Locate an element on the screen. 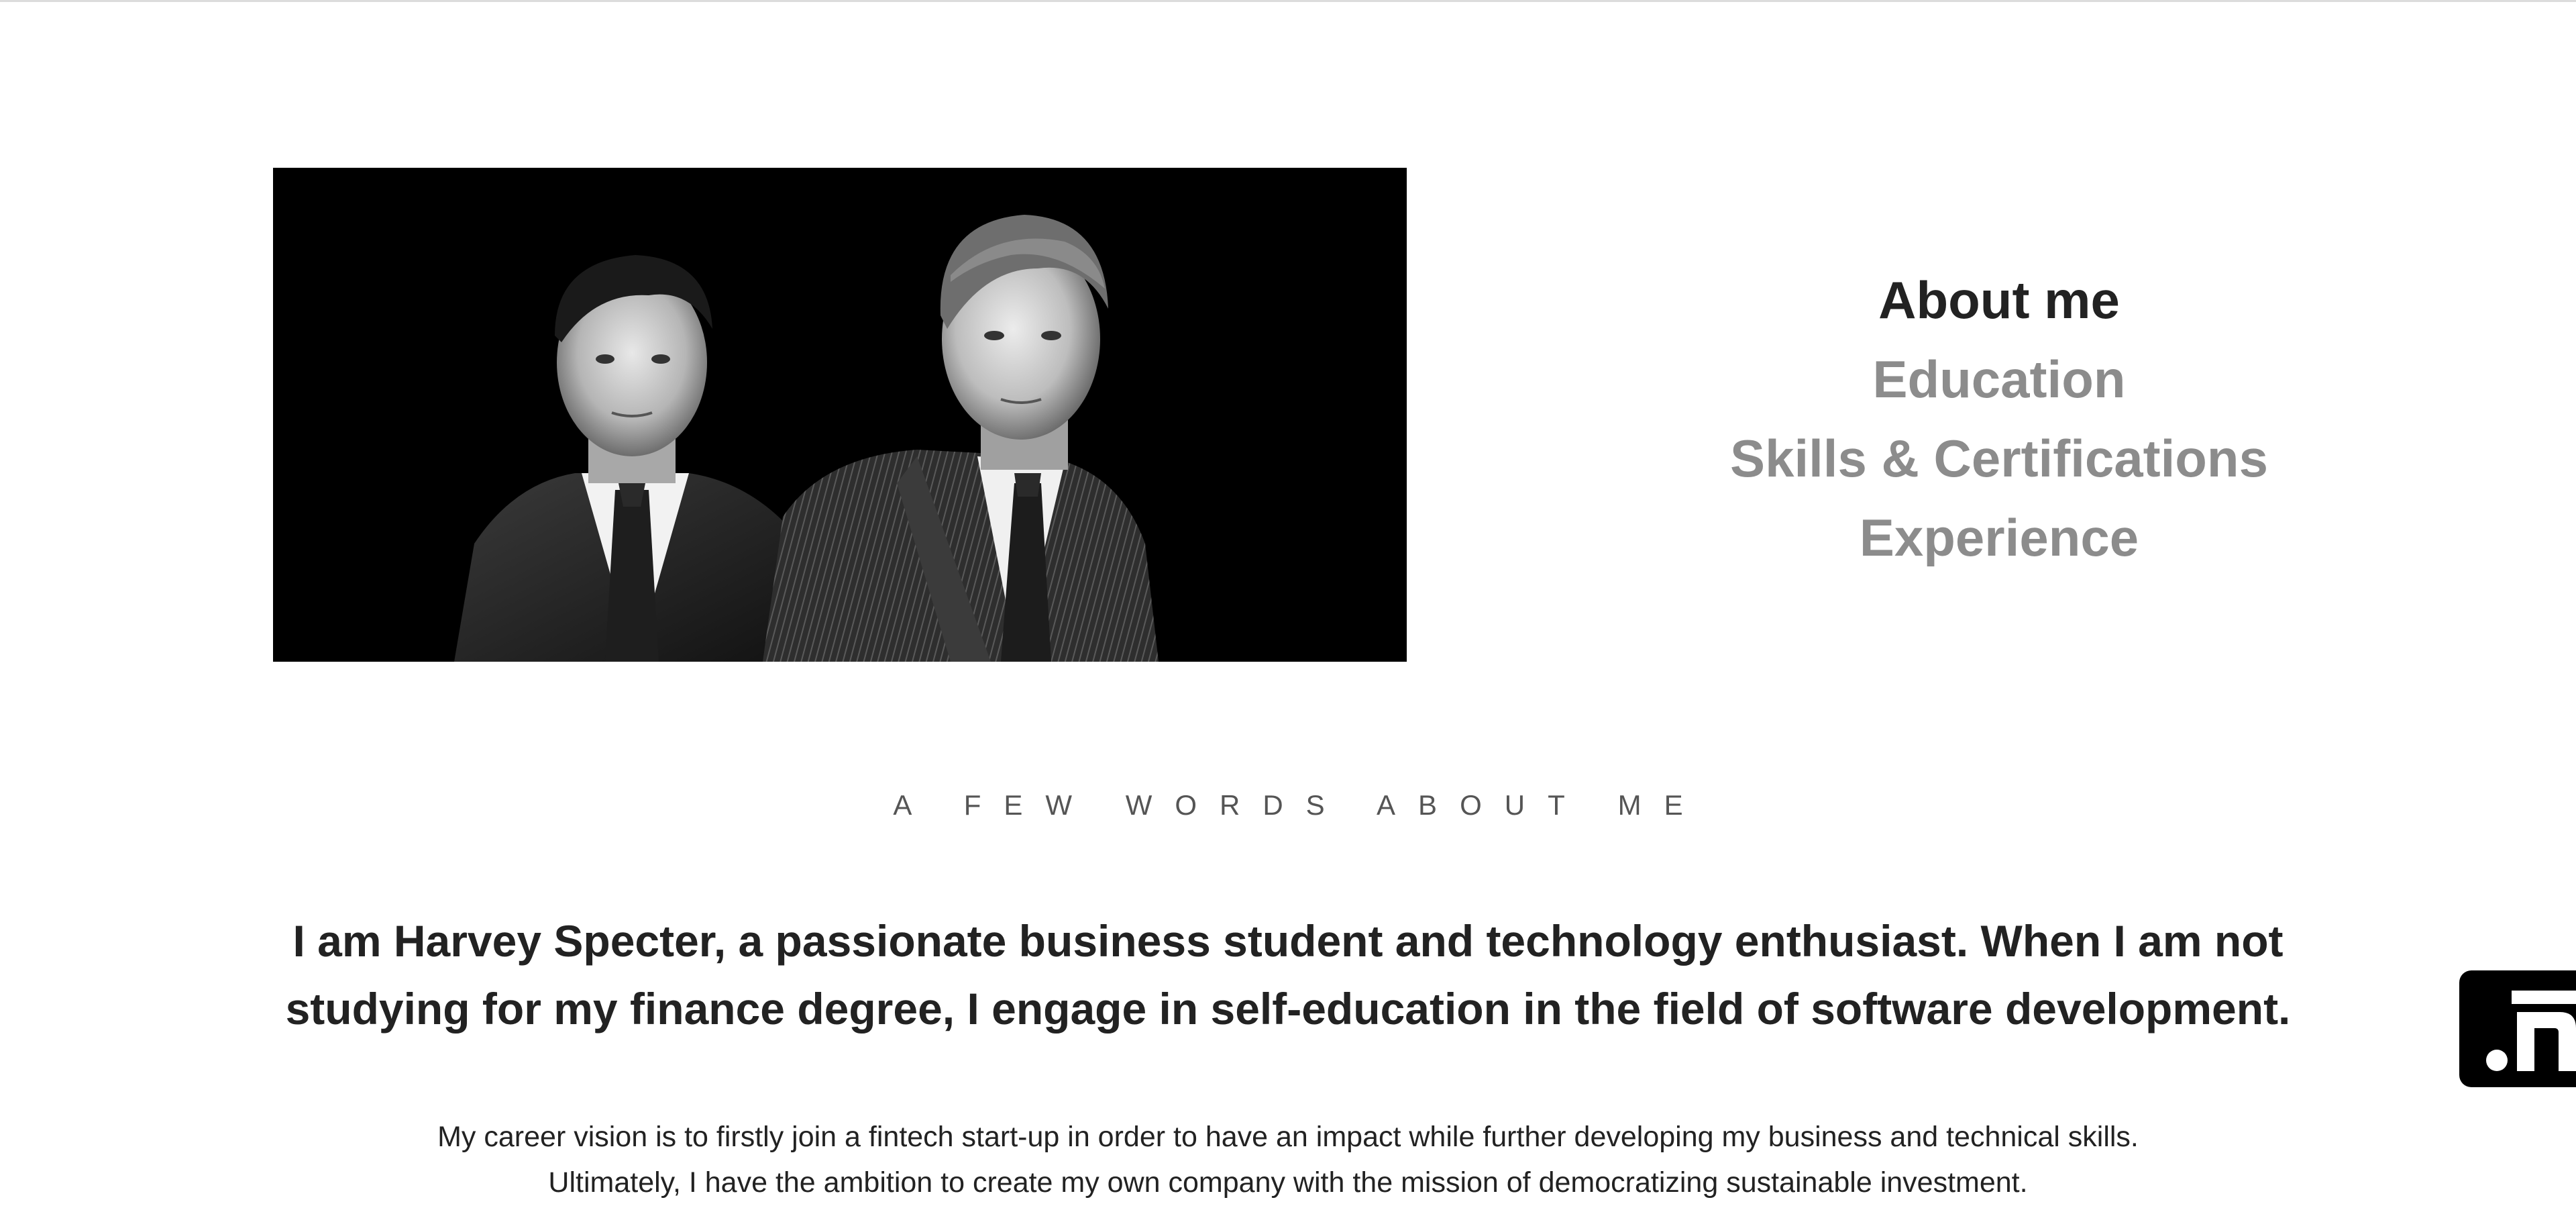  section-label: A FEW WORDS ABOUT ME is located at coordinates (1299, 805).